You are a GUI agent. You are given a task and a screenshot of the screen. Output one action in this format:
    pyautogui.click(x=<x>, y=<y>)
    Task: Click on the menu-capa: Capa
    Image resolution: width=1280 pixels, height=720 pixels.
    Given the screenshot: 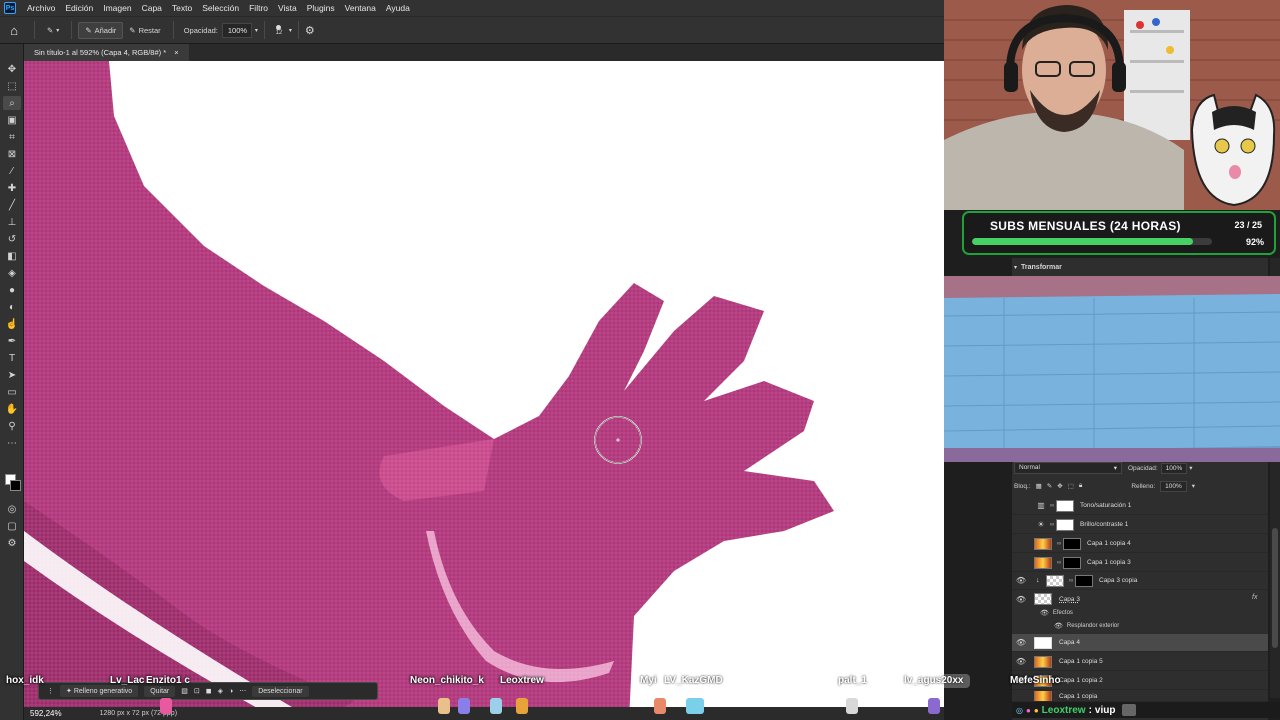 What is the action you would take?
    pyautogui.click(x=152, y=8)
    